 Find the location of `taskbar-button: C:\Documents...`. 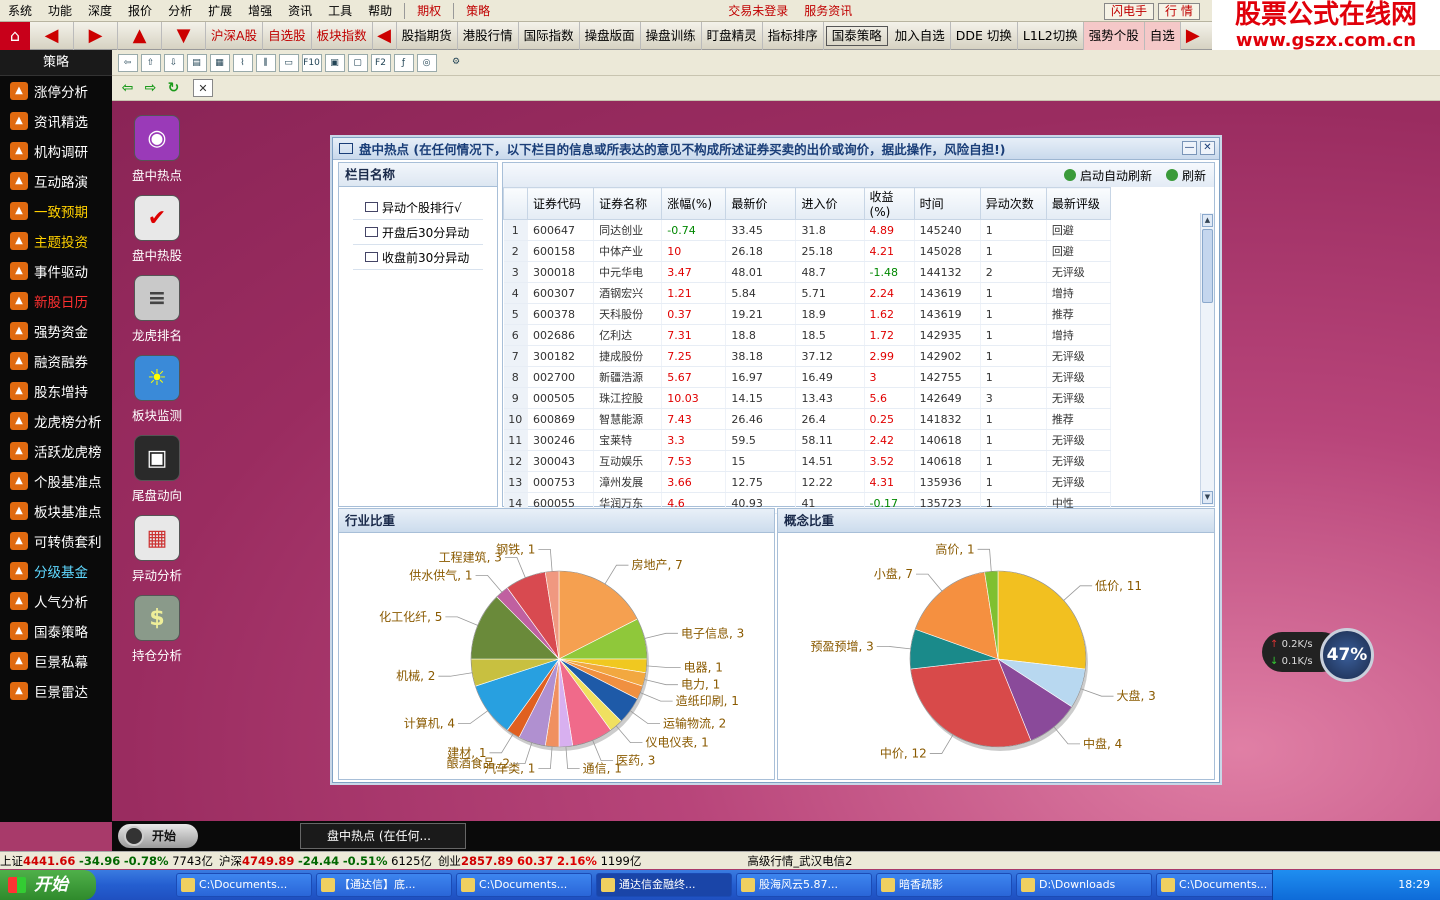

taskbar-button: C:\Documents... is located at coordinates (244, 885).